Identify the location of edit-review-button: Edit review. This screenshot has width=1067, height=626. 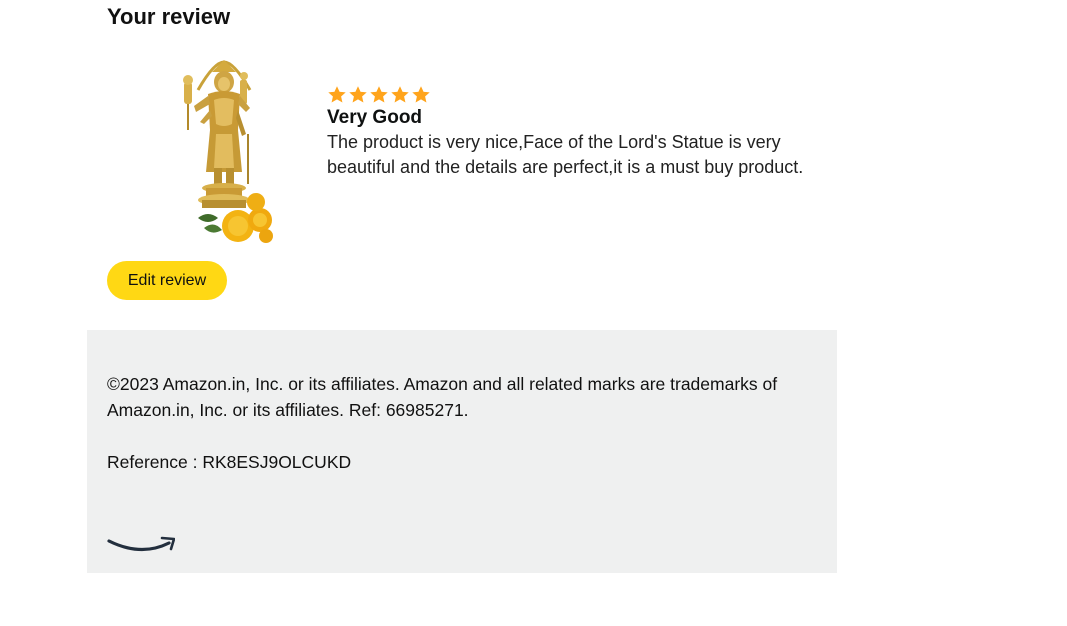
(167, 280).